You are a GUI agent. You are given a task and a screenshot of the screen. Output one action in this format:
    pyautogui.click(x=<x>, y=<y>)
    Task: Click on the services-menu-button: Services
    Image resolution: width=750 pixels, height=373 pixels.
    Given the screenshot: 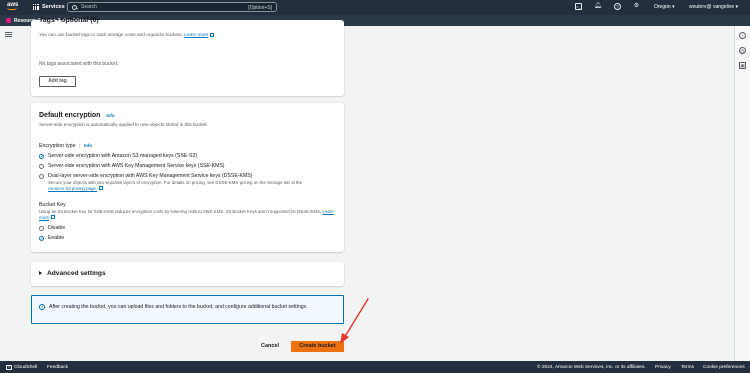 What is the action you would take?
    pyautogui.click(x=49, y=7)
    